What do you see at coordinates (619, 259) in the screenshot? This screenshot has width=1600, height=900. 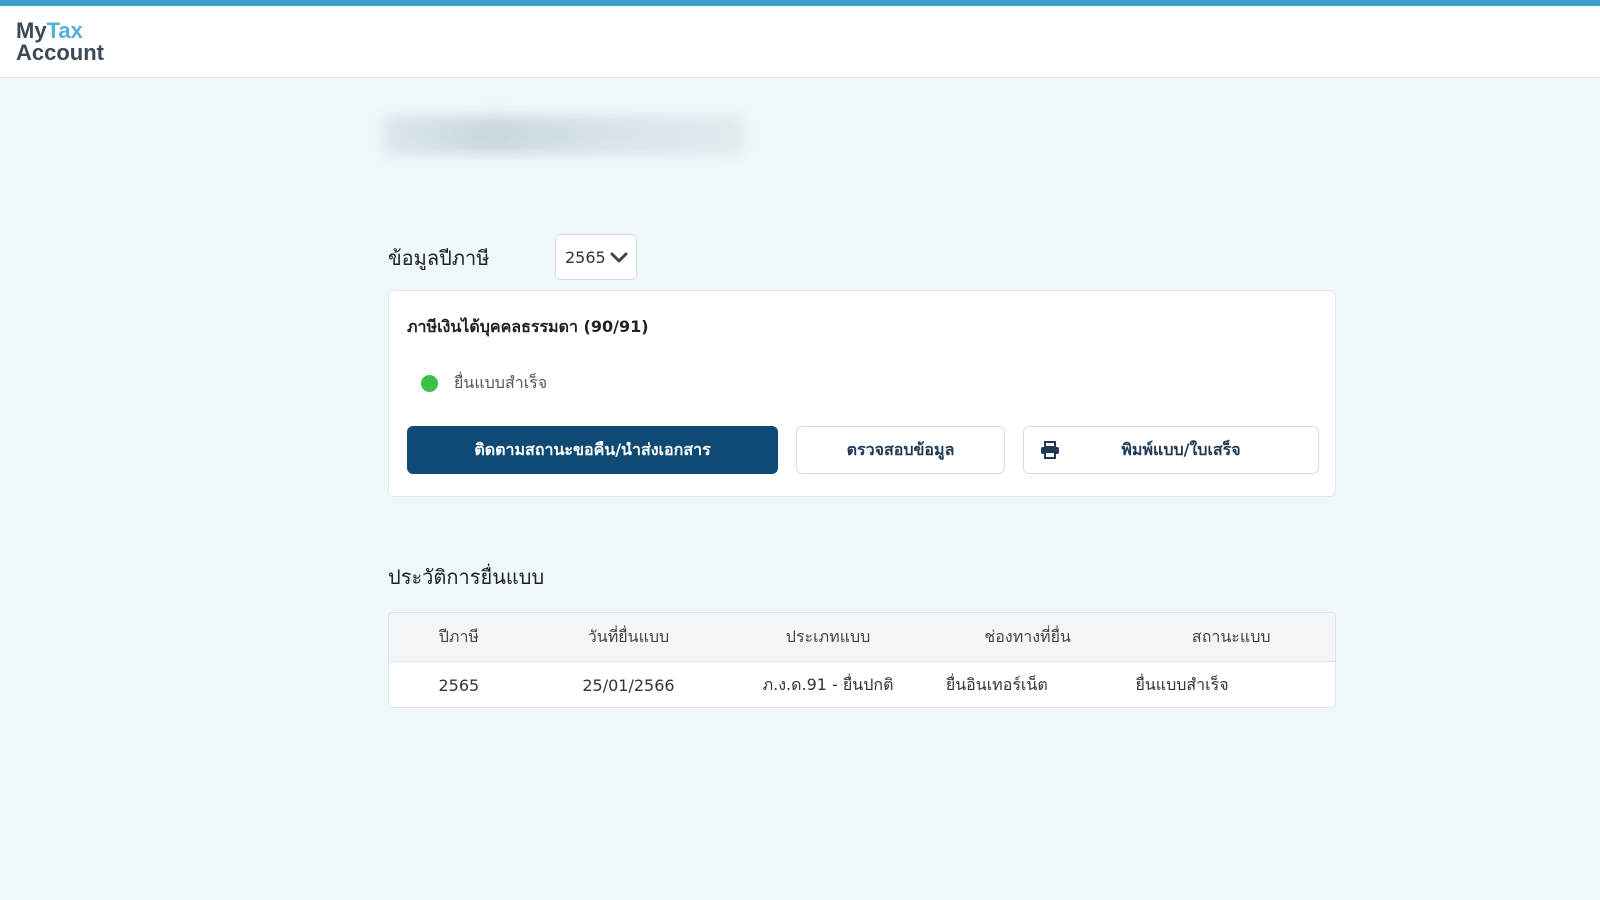 I see `chevron-down-icon` at bounding box center [619, 259].